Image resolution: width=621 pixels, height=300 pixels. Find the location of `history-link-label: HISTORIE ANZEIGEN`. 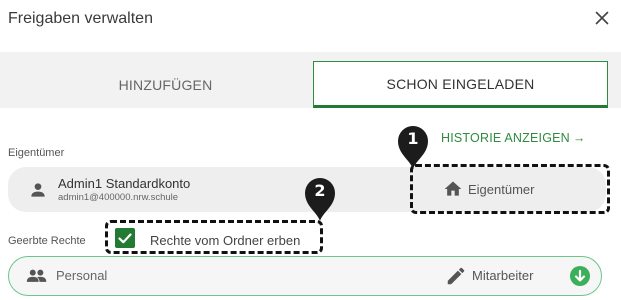

history-link-label: HISTORIE ANZEIGEN is located at coordinates (505, 138).